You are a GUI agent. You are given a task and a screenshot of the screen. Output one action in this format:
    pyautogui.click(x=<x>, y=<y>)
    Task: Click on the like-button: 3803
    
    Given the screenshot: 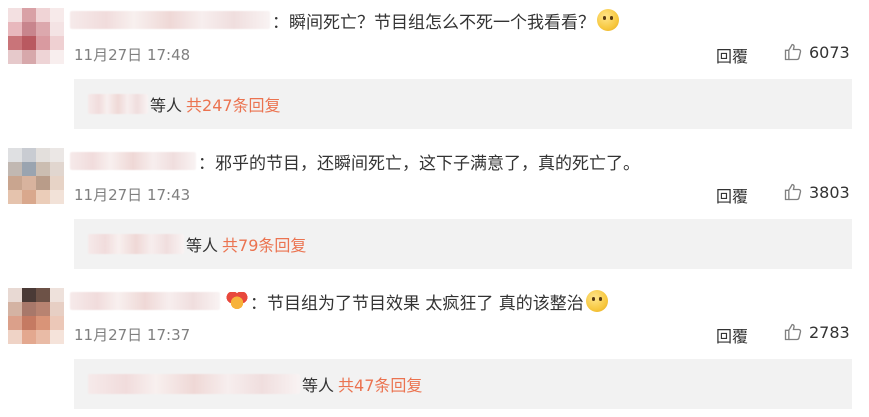 What is the action you would take?
    pyautogui.click(x=816, y=192)
    